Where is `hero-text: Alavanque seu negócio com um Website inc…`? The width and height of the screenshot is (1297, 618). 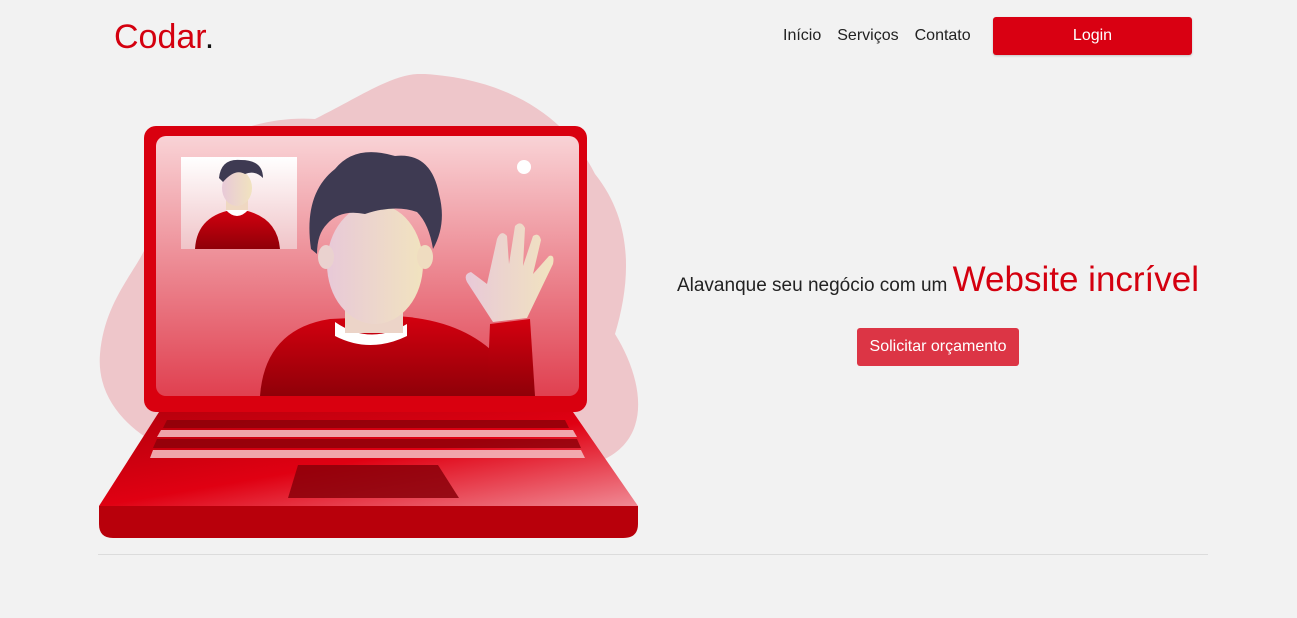
hero-text: Alavanque seu negócio com um Website inc… is located at coordinates (938, 312).